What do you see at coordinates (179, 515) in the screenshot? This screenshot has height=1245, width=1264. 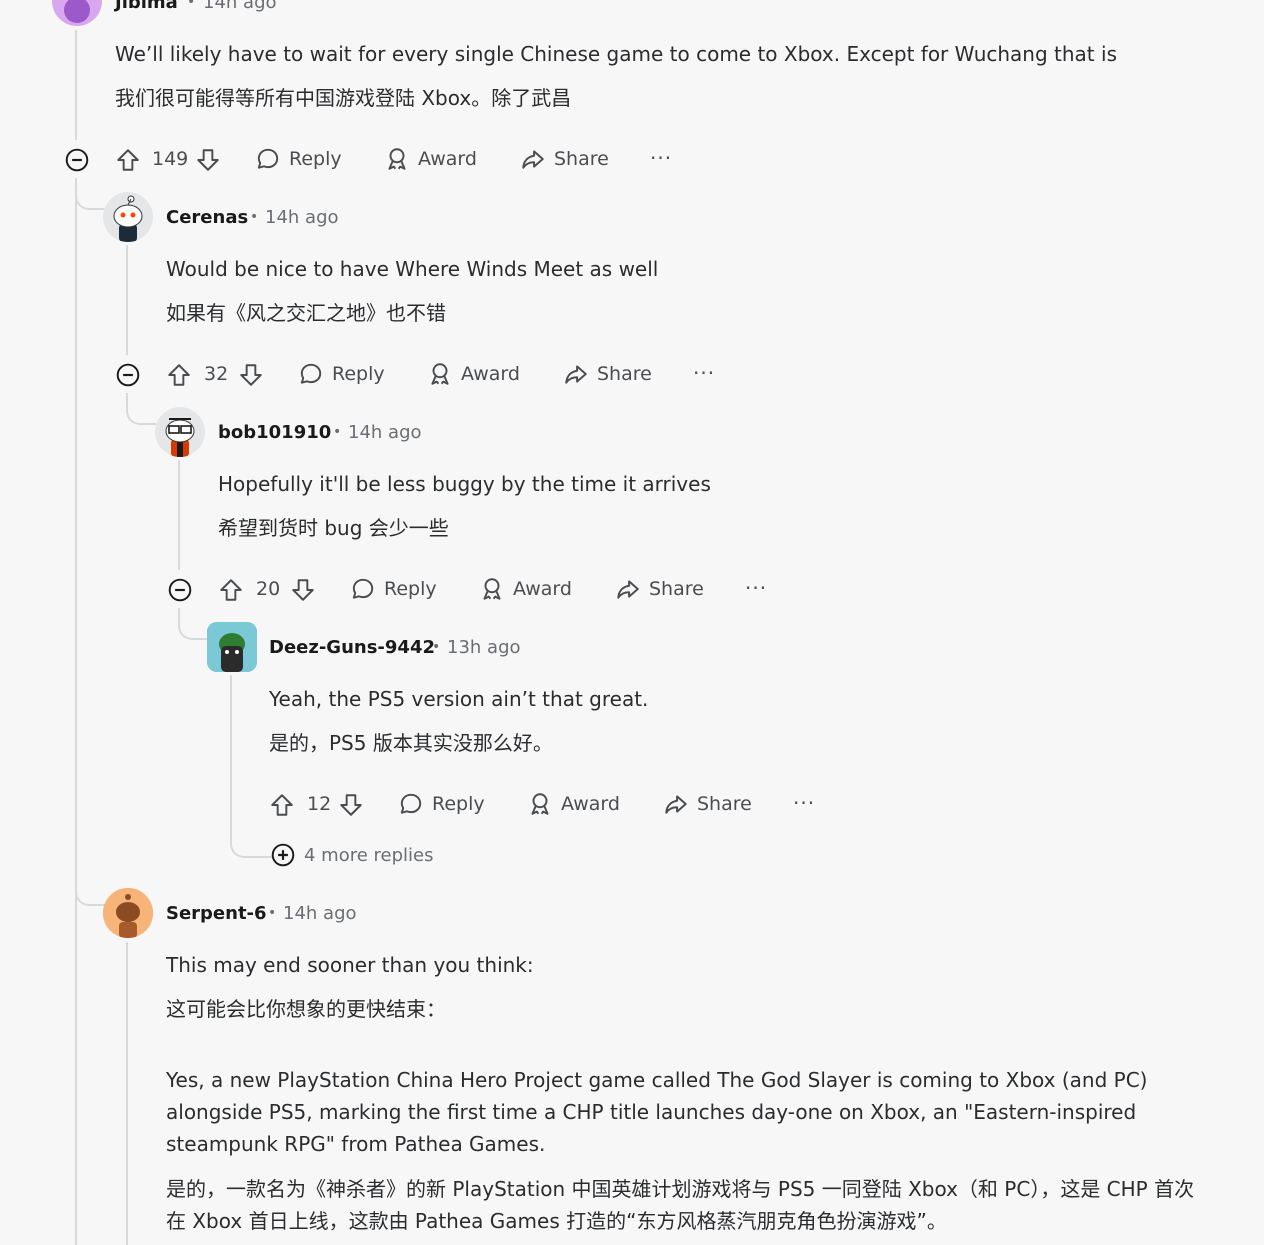 I see `thread-line-bob` at bounding box center [179, 515].